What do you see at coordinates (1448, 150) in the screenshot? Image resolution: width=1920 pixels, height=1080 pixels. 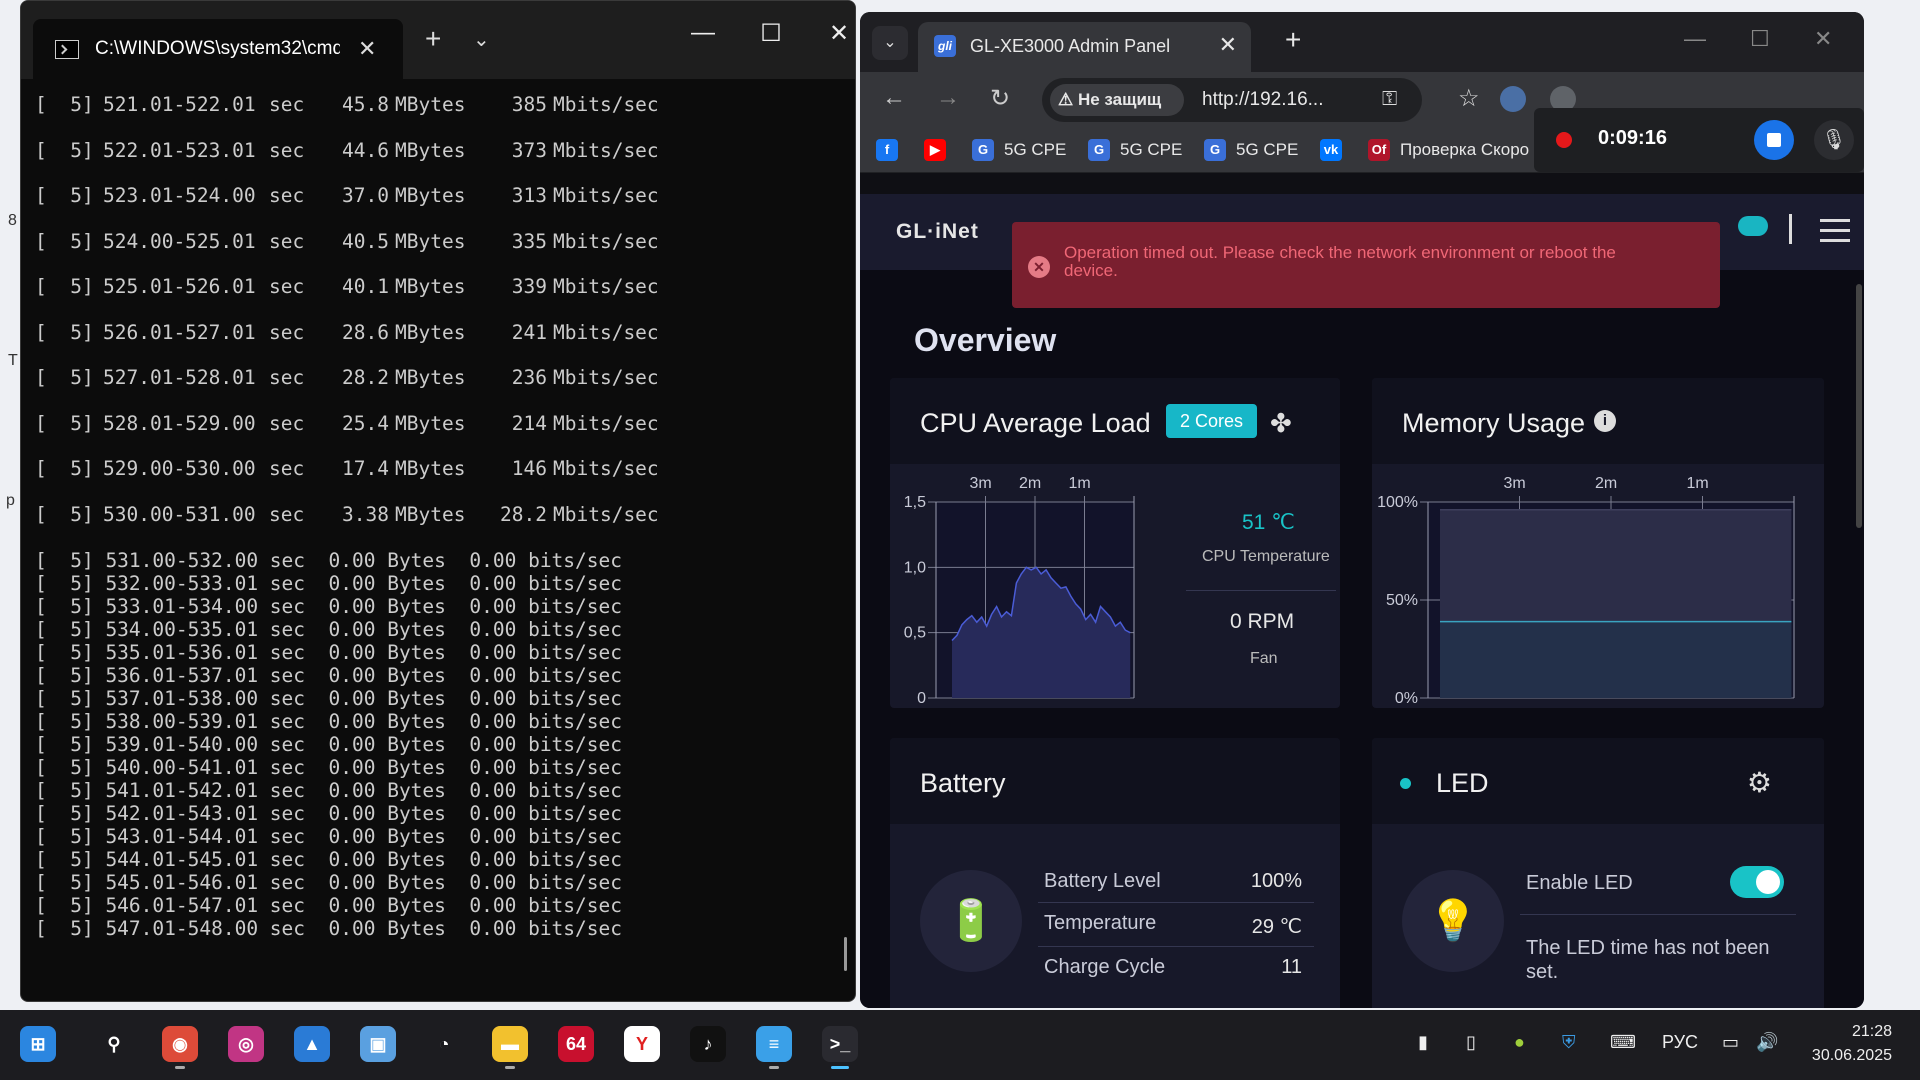 I see `bookmark-item: Of Проверка Скоро` at bounding box center [1448, 150].